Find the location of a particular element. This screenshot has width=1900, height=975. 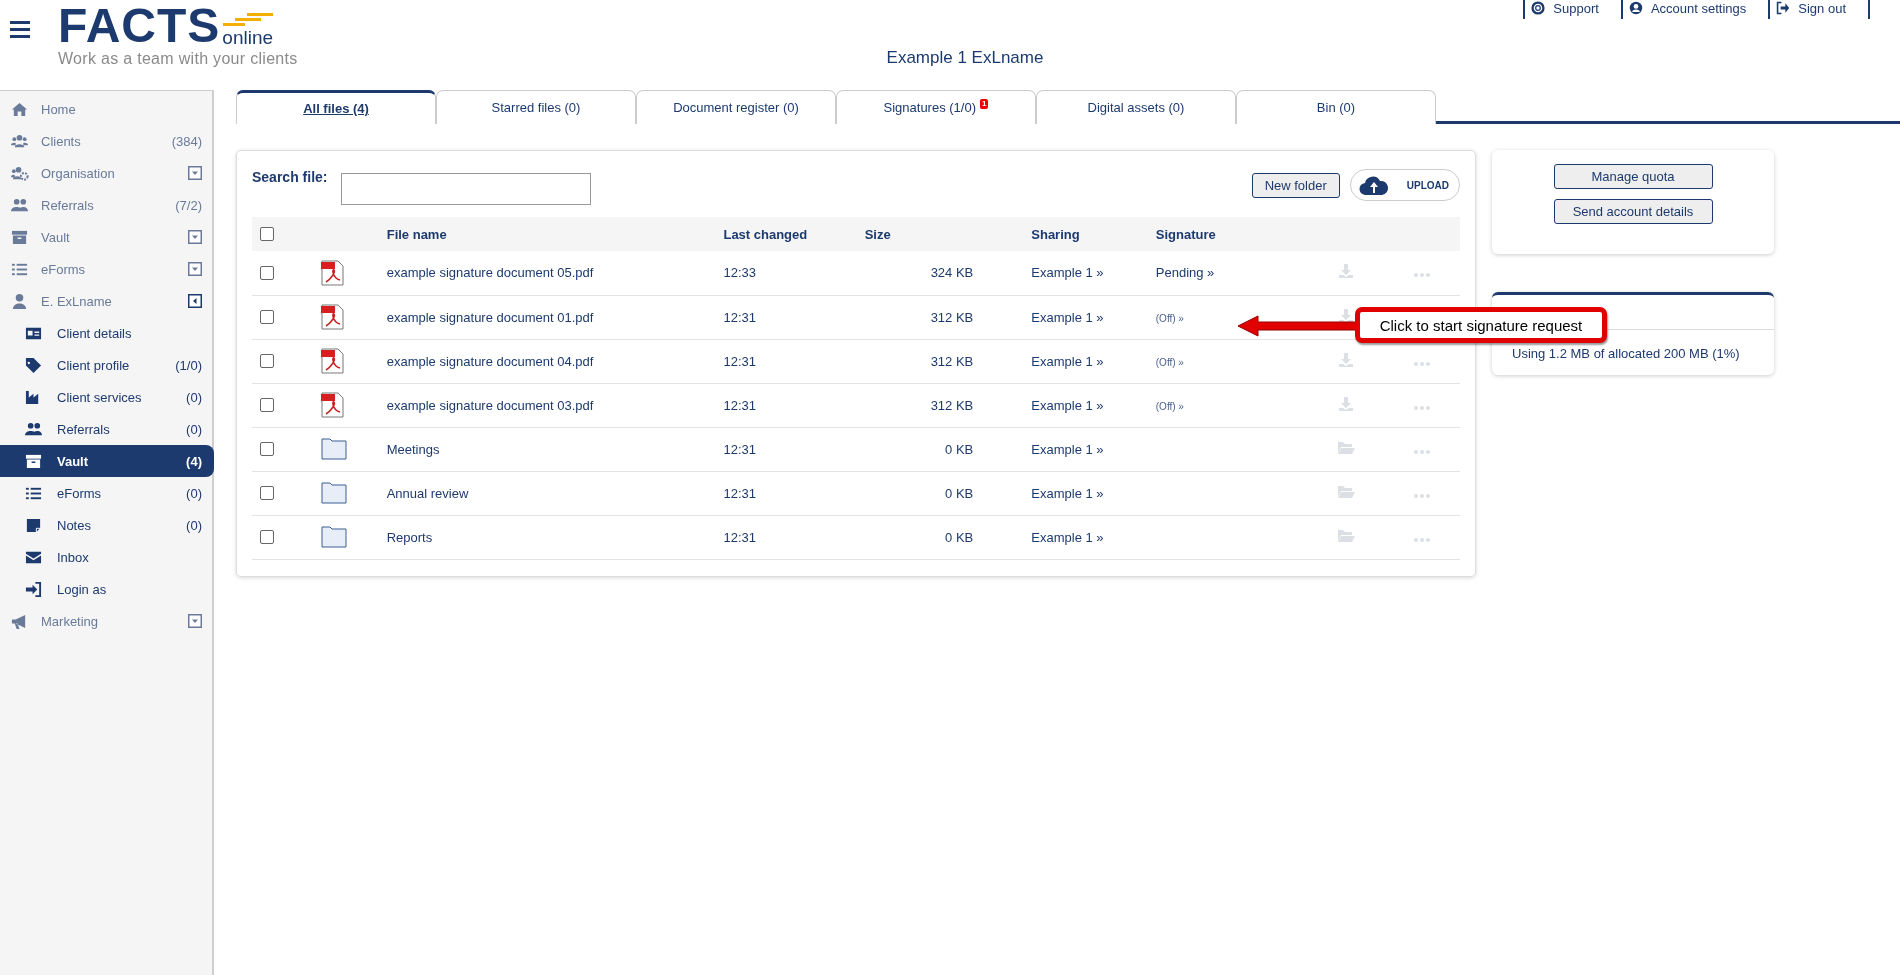

signature-link: Pending » is located at coordinates (1185, 273).